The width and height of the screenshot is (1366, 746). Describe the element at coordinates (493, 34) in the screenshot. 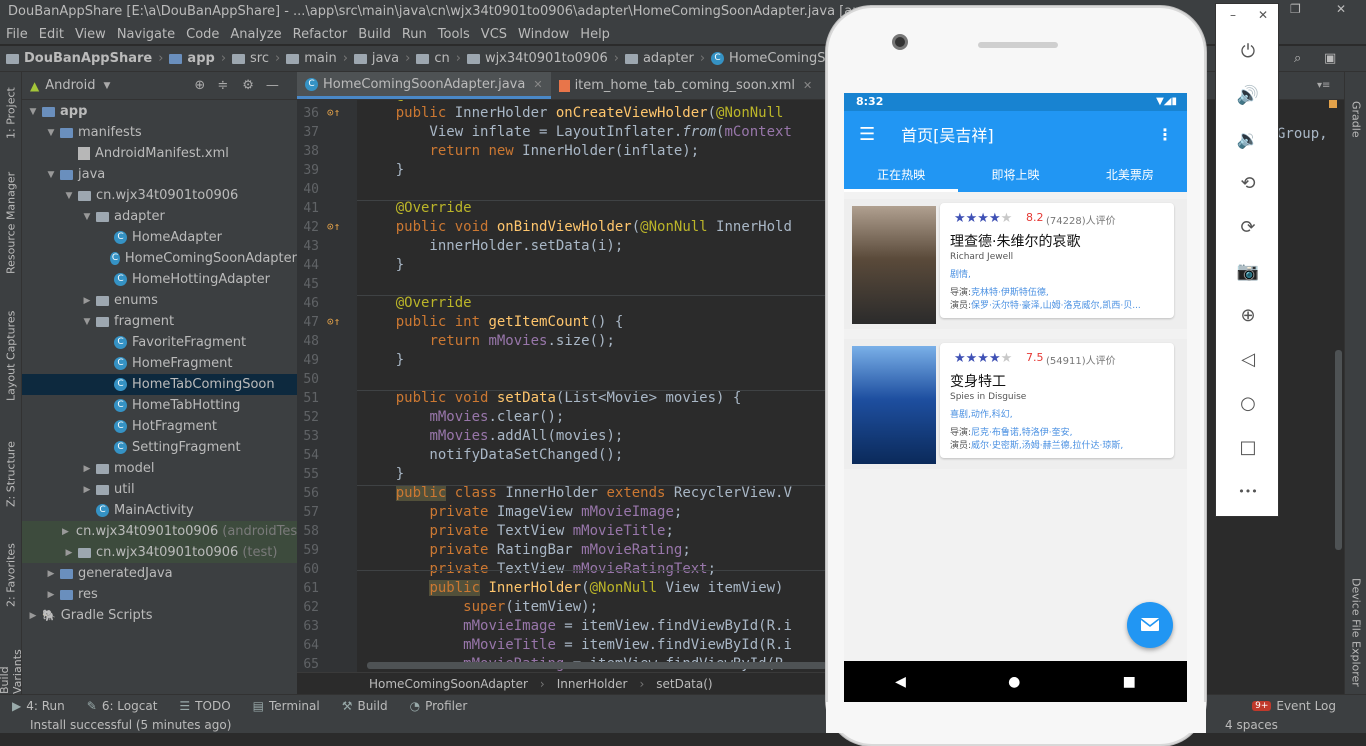

I see `menu-item-vcs: VCS` at that location.